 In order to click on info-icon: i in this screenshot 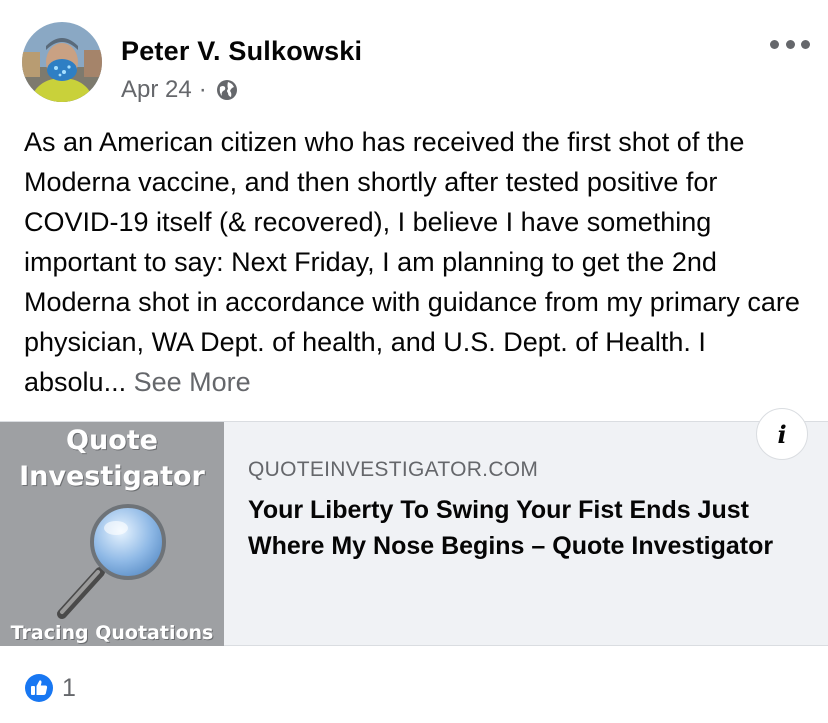, I will do `click(782, 434)`.